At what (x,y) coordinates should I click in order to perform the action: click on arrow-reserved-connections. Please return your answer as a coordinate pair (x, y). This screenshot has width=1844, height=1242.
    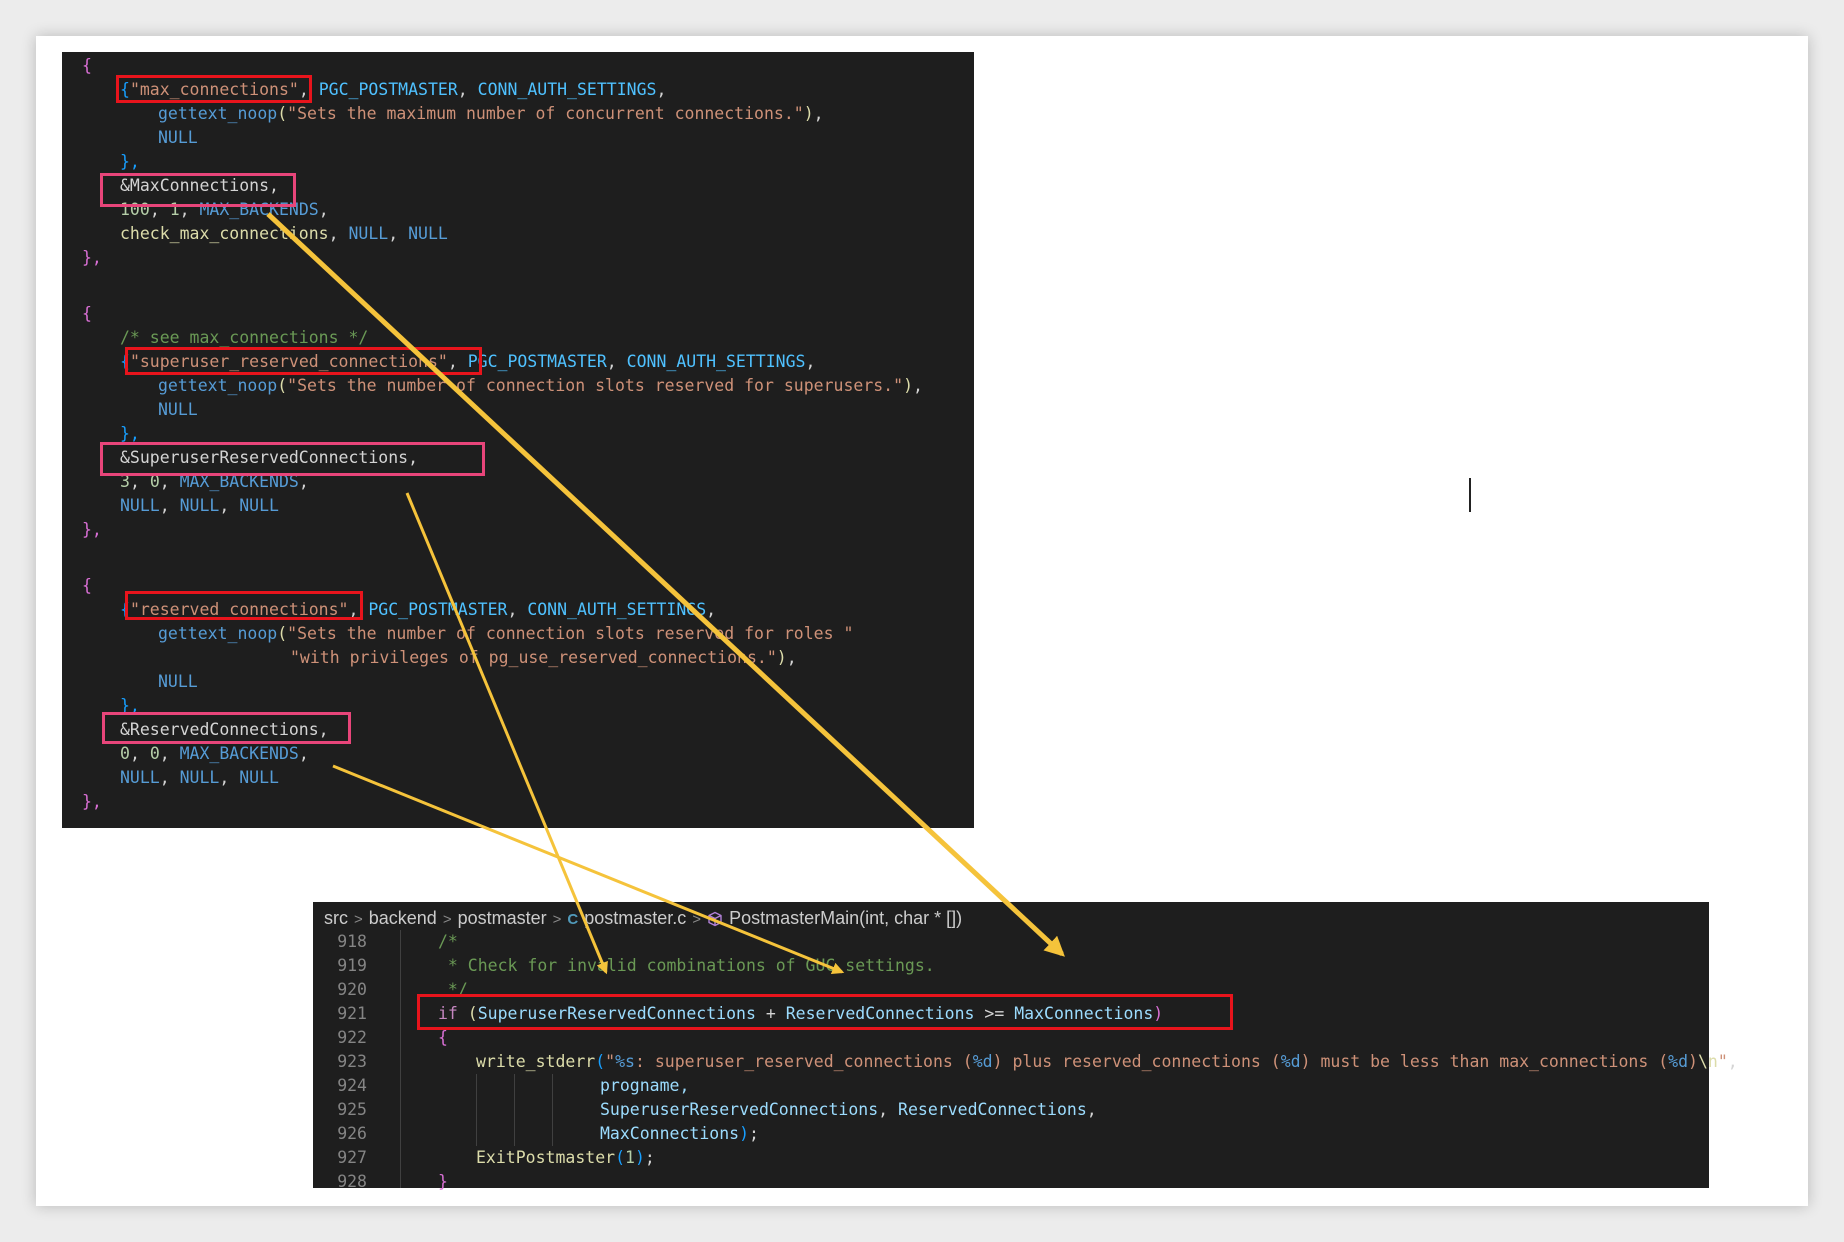
    Looking at the image, I should click on (588, 869).